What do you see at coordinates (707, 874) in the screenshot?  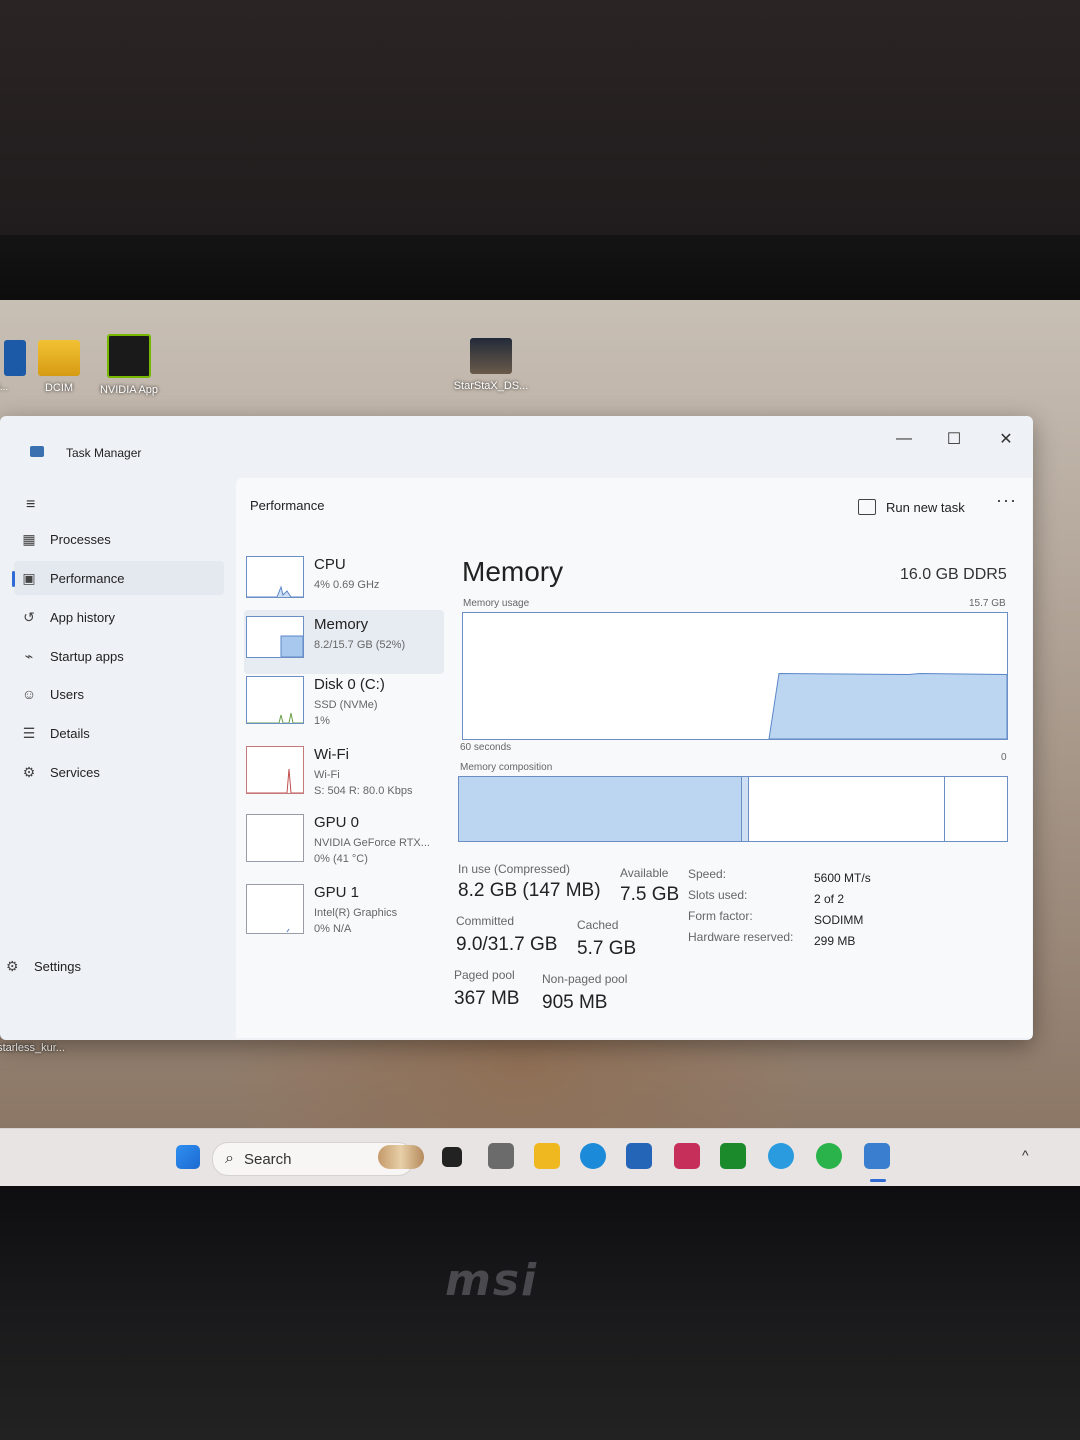 I see `speed-label: Speed:` at bounding box center [707, 874].